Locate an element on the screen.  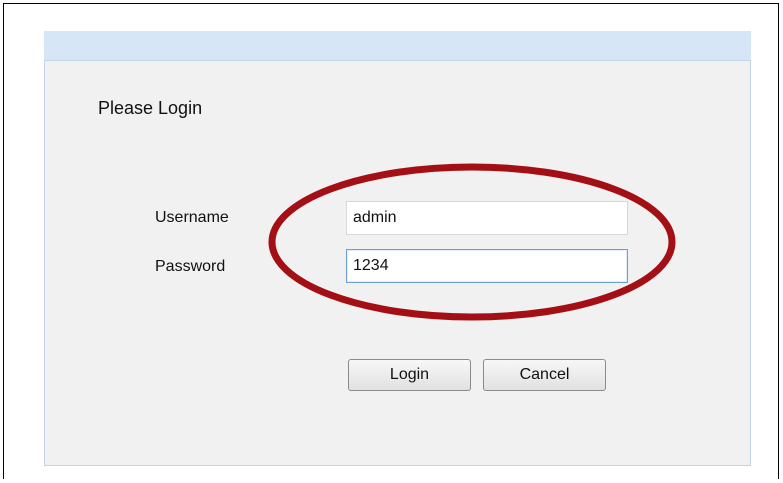
login-title: Please Login is located at coordinates (150, 108).